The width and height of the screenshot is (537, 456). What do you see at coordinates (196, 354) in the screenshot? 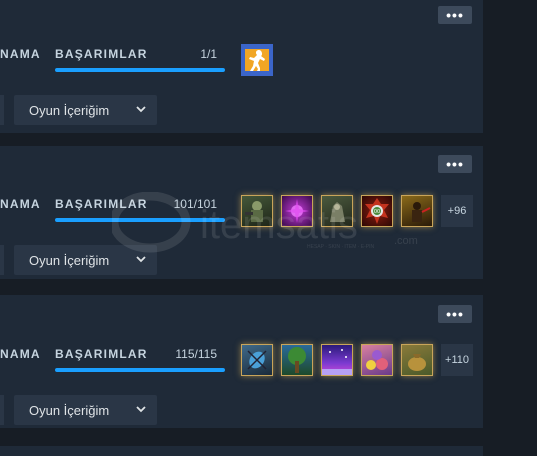
I see `achievement-count: 115/115` at bounding box center [196, 354].